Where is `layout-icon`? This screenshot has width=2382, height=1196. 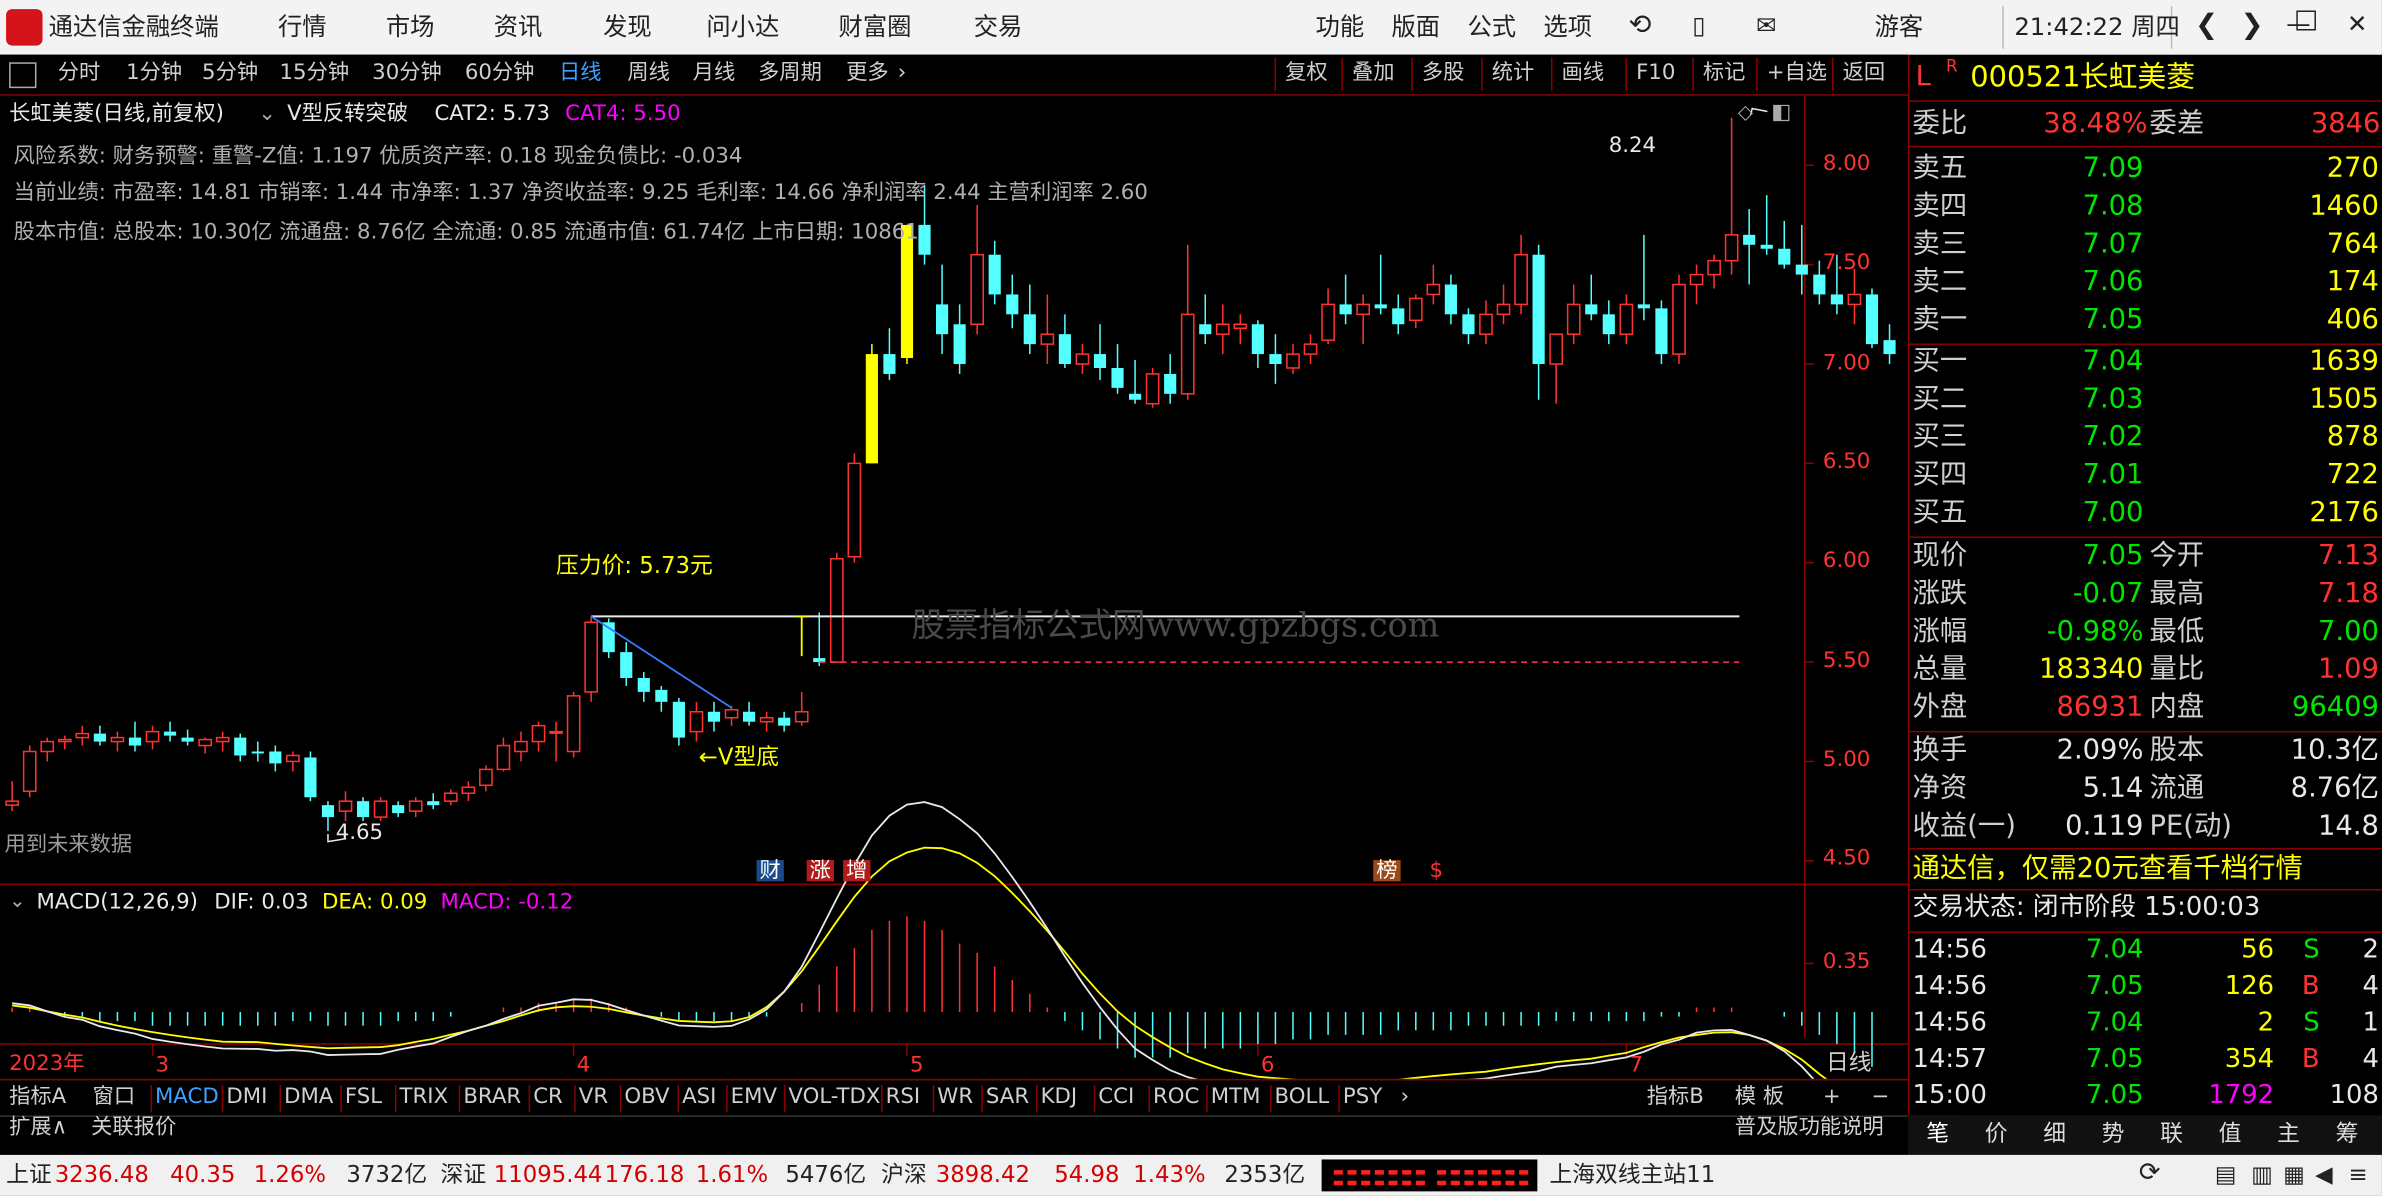 layout-icon is located at coordinates (23, 75).